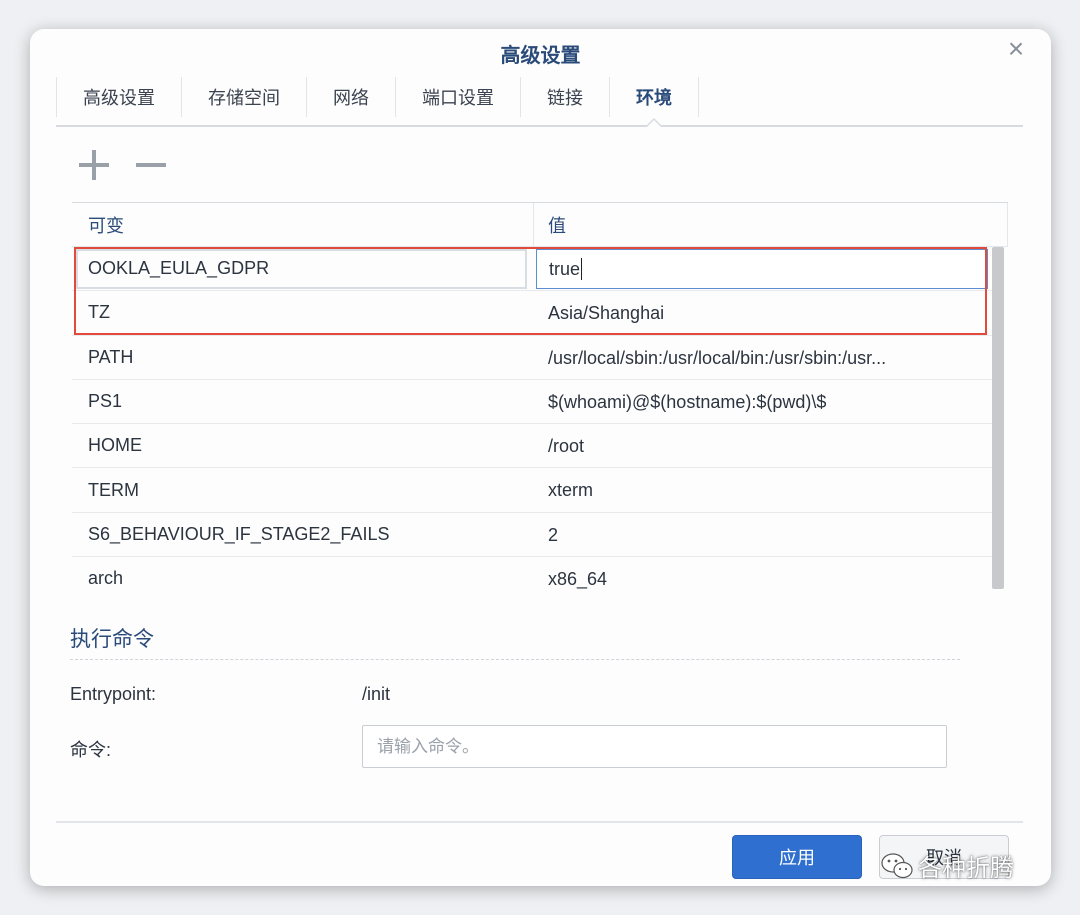 The image size is (1080, 915). Describe the element at coordinates (119, 97) in the screenshot. I see `tab-advanced: 高级设置` at that location.